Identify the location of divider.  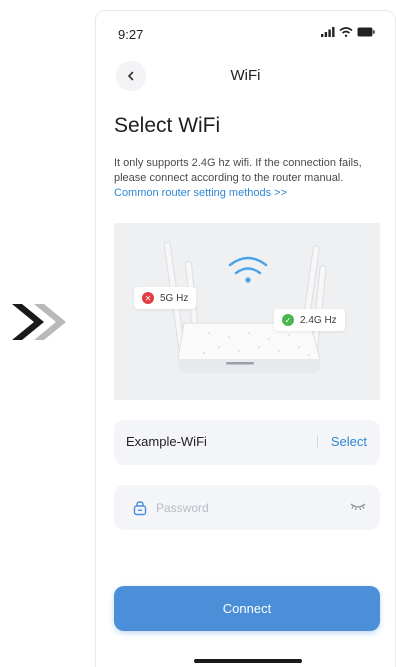
(317, 442).